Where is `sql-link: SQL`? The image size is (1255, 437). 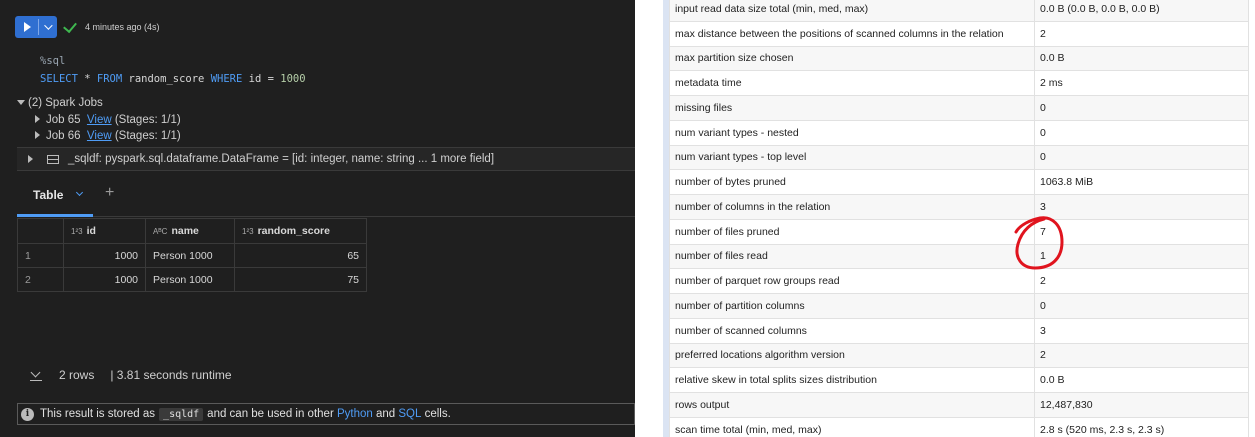
sql-link: SQL is located at coordinates (409, 414).